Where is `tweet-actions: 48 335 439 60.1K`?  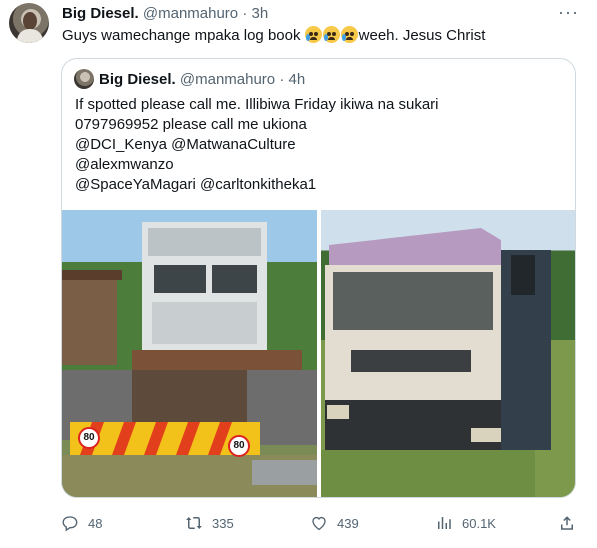 tweet-actions: 48 335 439 60.1K is located at coordinates (321, 524).